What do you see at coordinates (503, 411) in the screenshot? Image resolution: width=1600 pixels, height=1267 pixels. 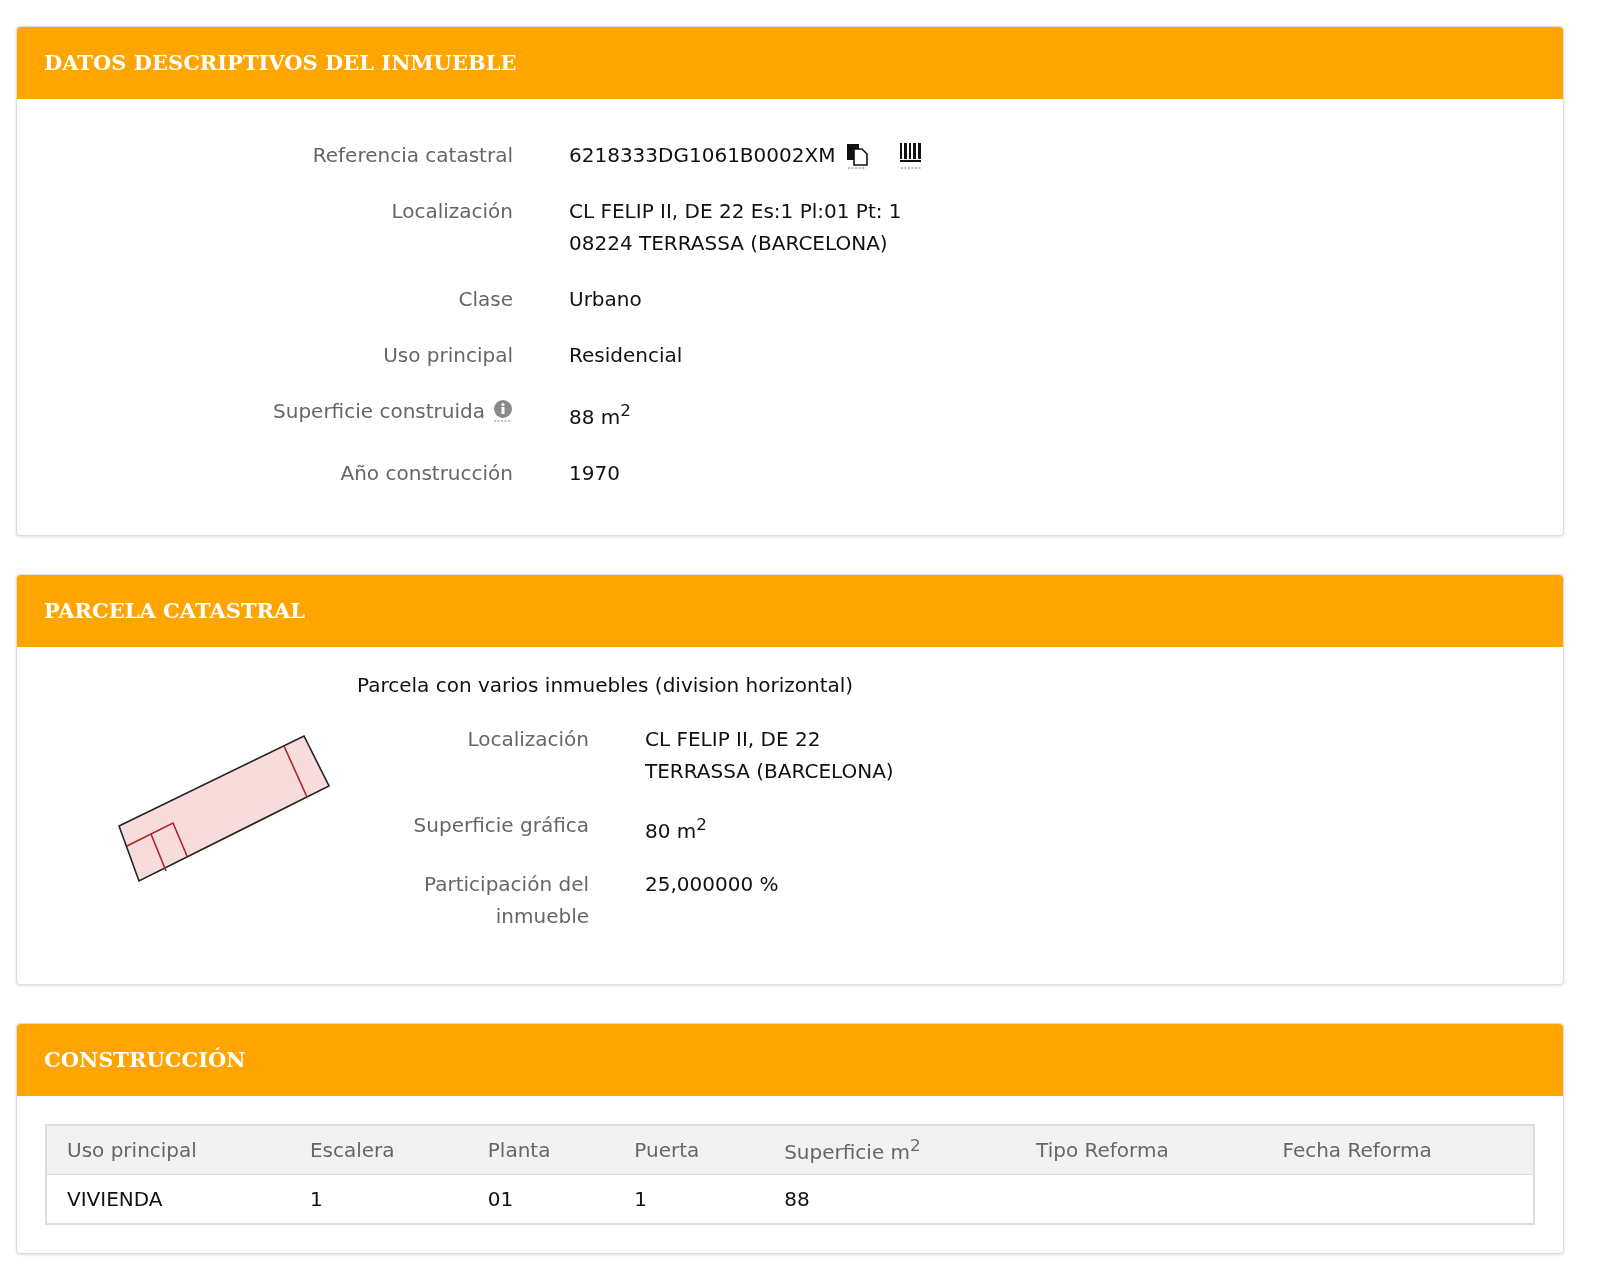 I see `info-icon` at bounding box center [503, 411].